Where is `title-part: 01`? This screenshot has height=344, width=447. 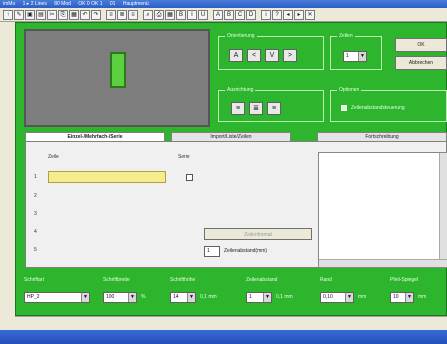
title-part: 01 is located at coordinates (112, 4).